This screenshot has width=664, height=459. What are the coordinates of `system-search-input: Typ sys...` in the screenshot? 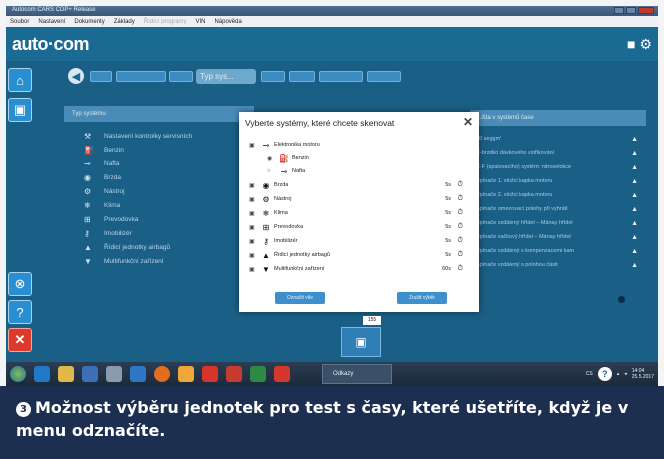 It's located at (226, 76).